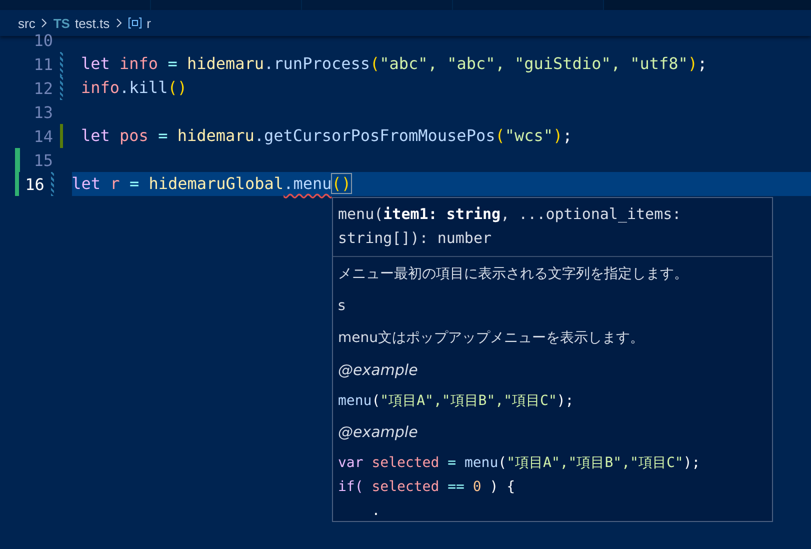 Image resolution: width=811 pixels, height=549 pixels. I want to click on code-line: let pos = hidemaru.getCursorPosFromMousePos("wcs");, so click(326, 136).